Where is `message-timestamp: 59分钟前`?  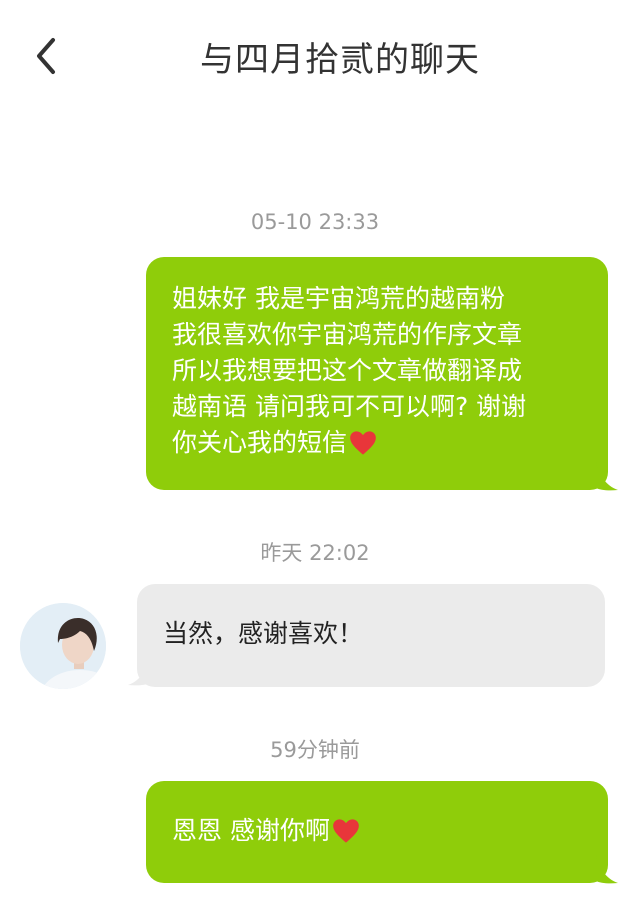
message-timestamp: 59分钟前 is located at coordinates (315, 750).